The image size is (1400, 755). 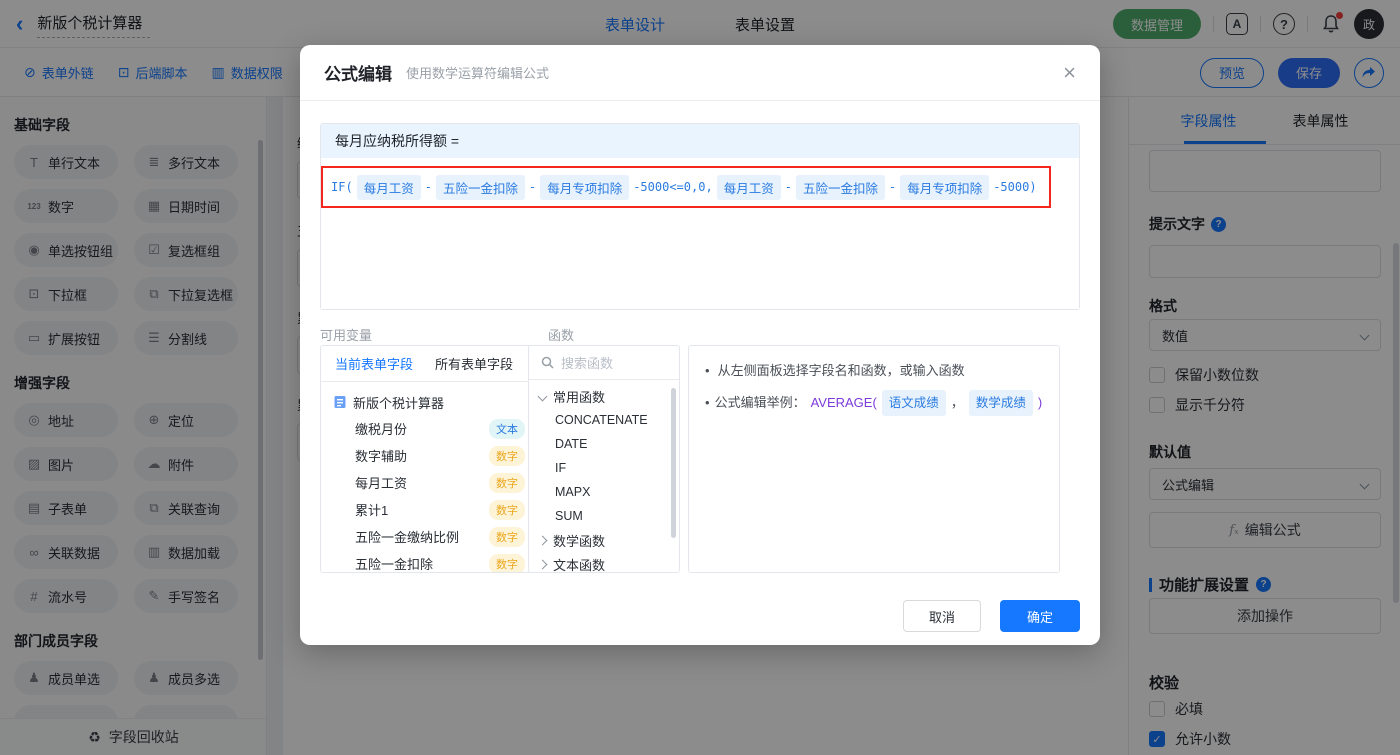 What do you see at coordinates (547, 362) in the screenshot?
I see `search-icon` at bounding box center [547, 362].